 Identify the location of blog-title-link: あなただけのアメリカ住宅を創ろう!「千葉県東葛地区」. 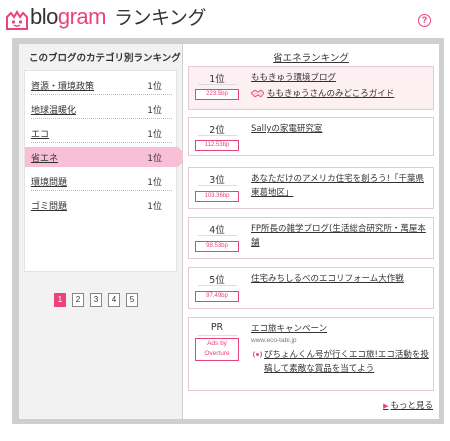
(341, 186).